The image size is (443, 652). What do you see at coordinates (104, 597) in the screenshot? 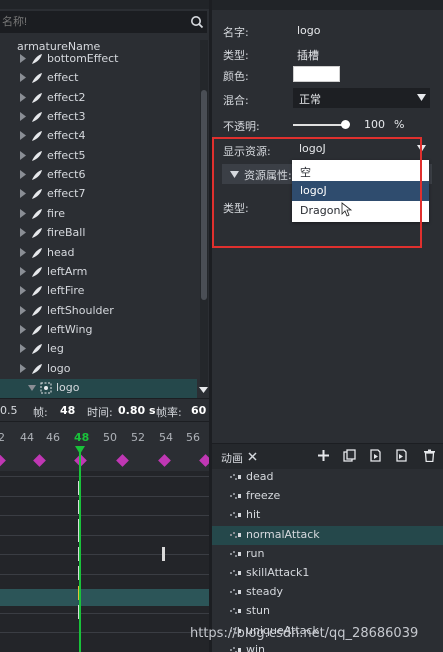
I see `selected-track` at bounding box center [104, 597].